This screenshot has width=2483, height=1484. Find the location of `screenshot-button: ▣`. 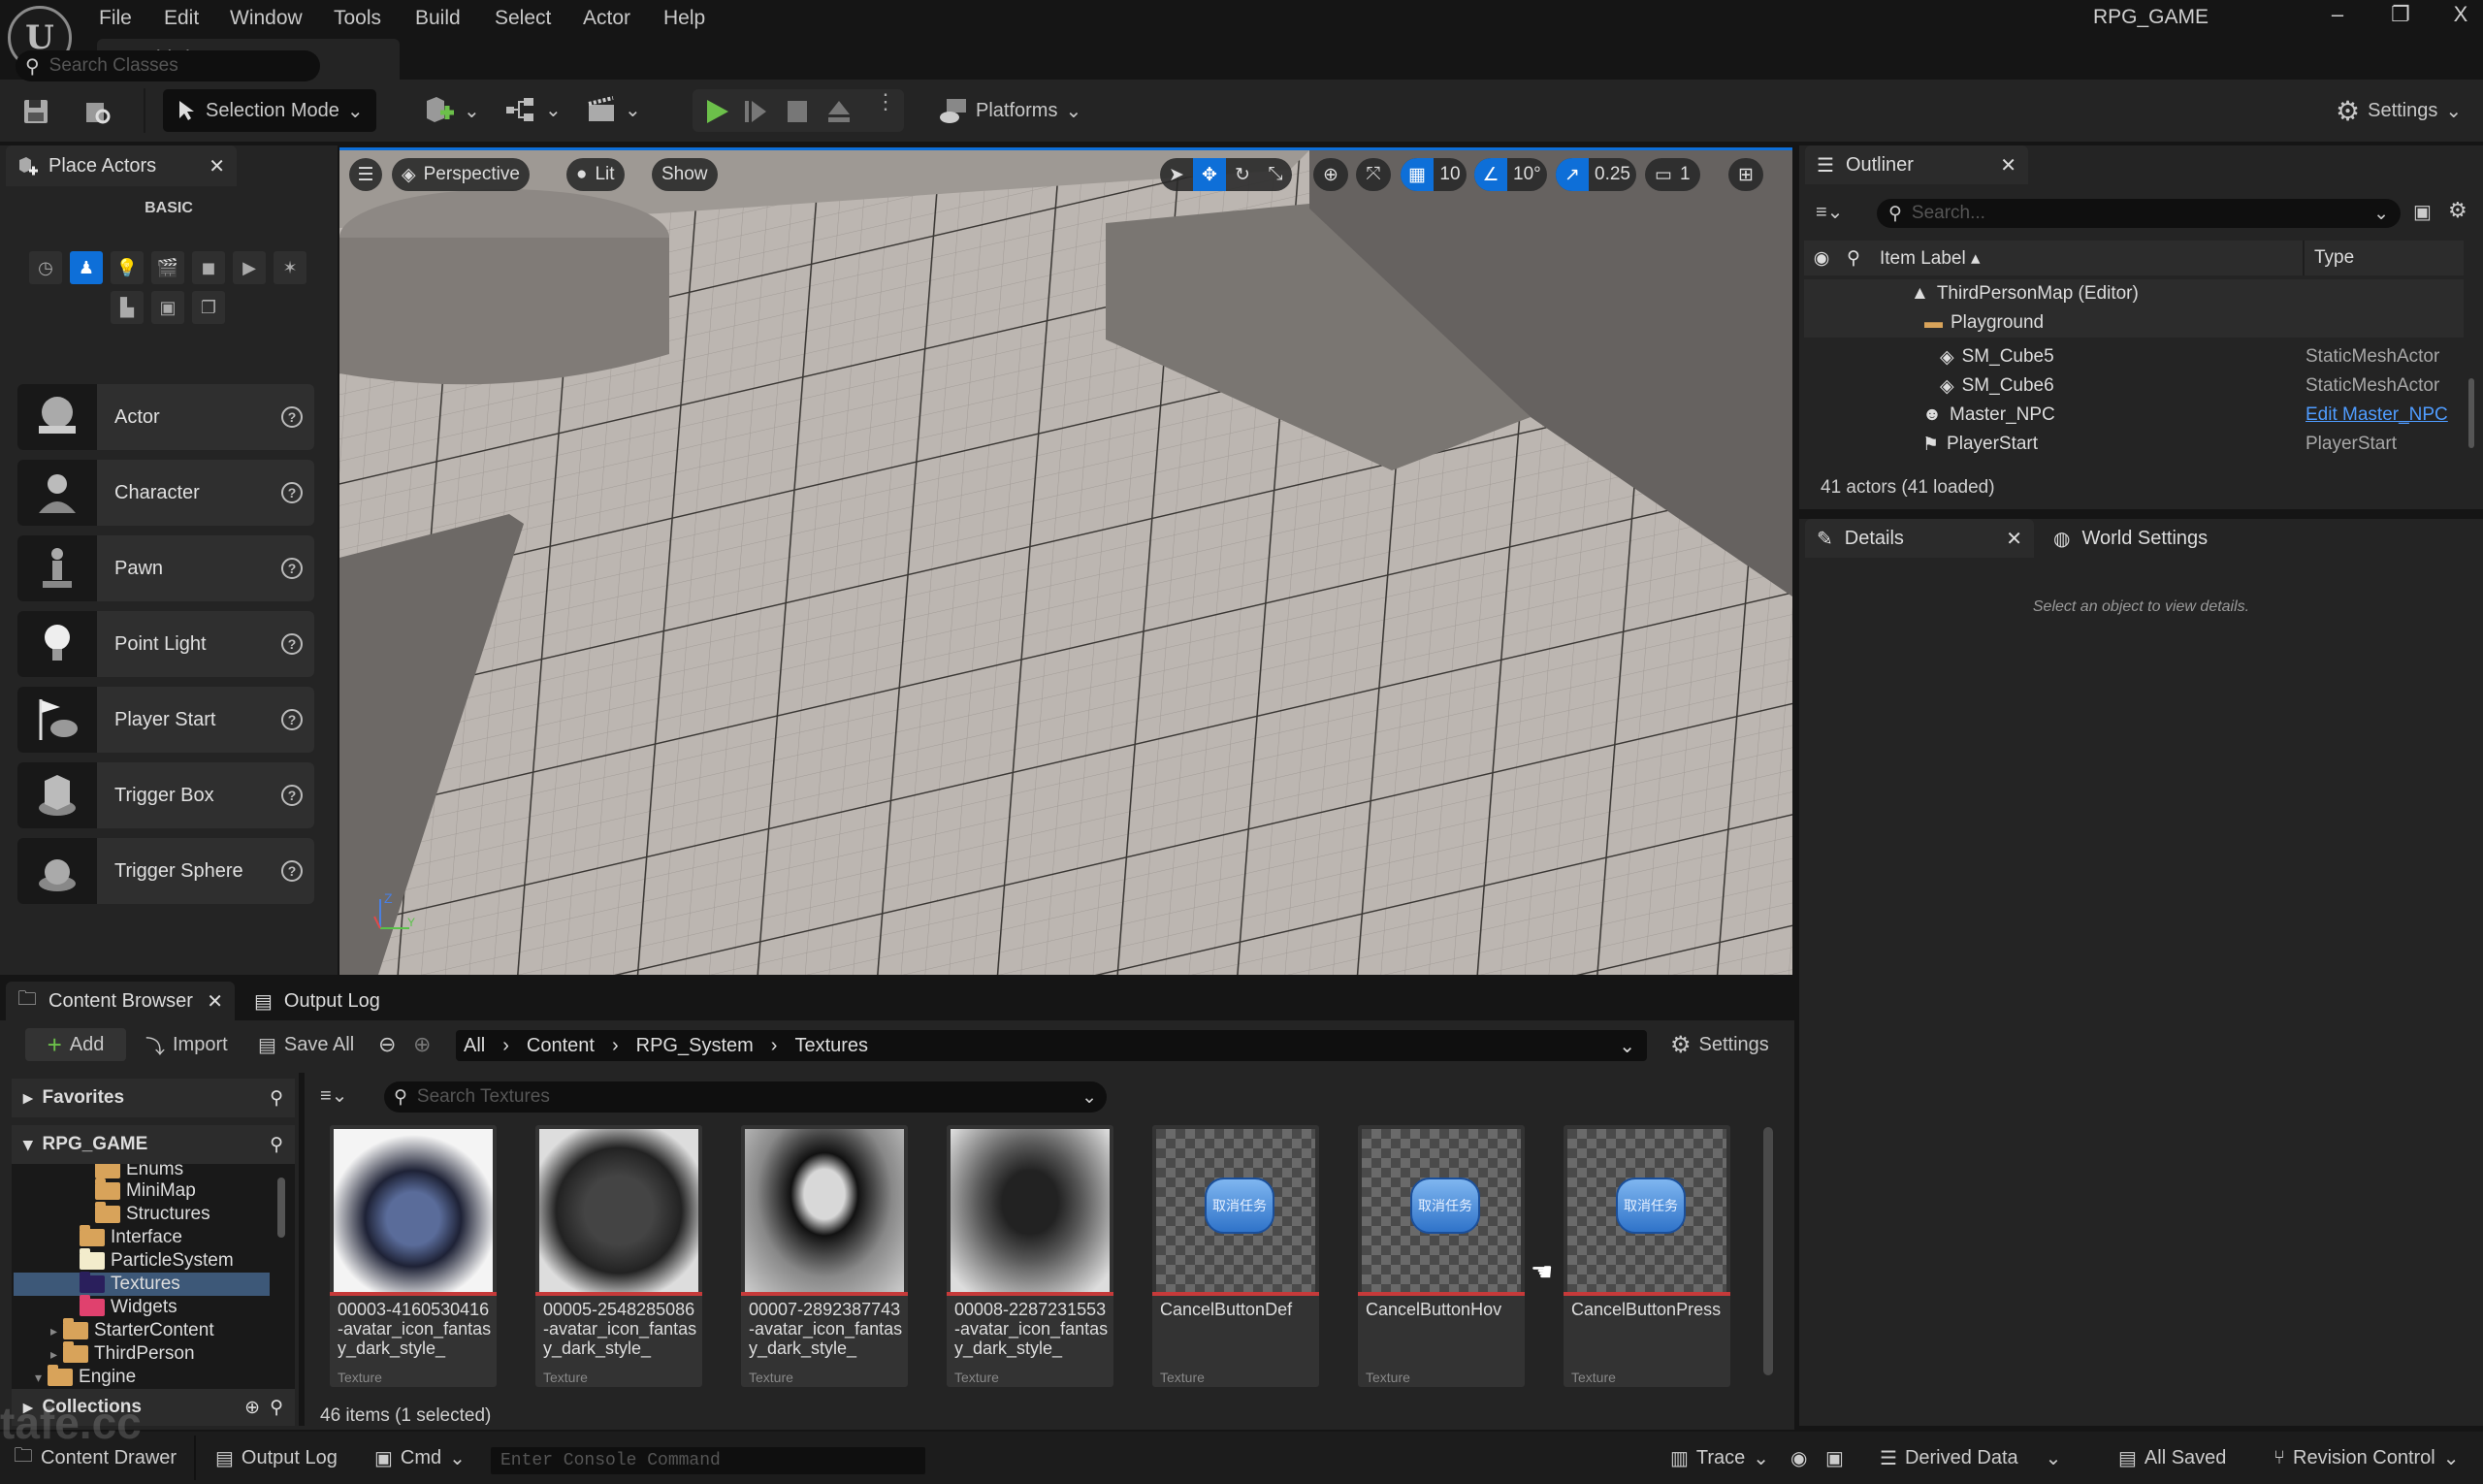

screenshot-button: ▣ is located at coordinates (1835, 1458).